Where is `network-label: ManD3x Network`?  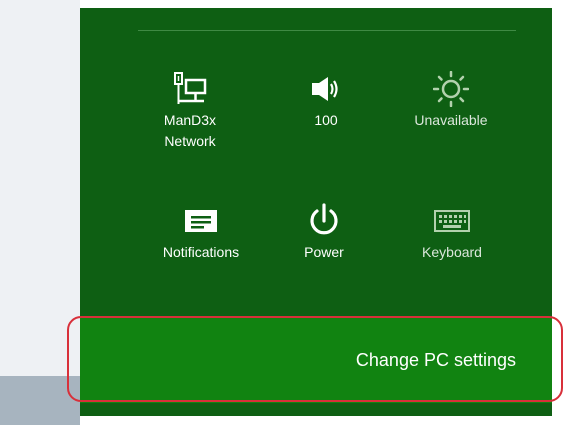 network-label: ManD3x Network is located at coordinates (190, 130).